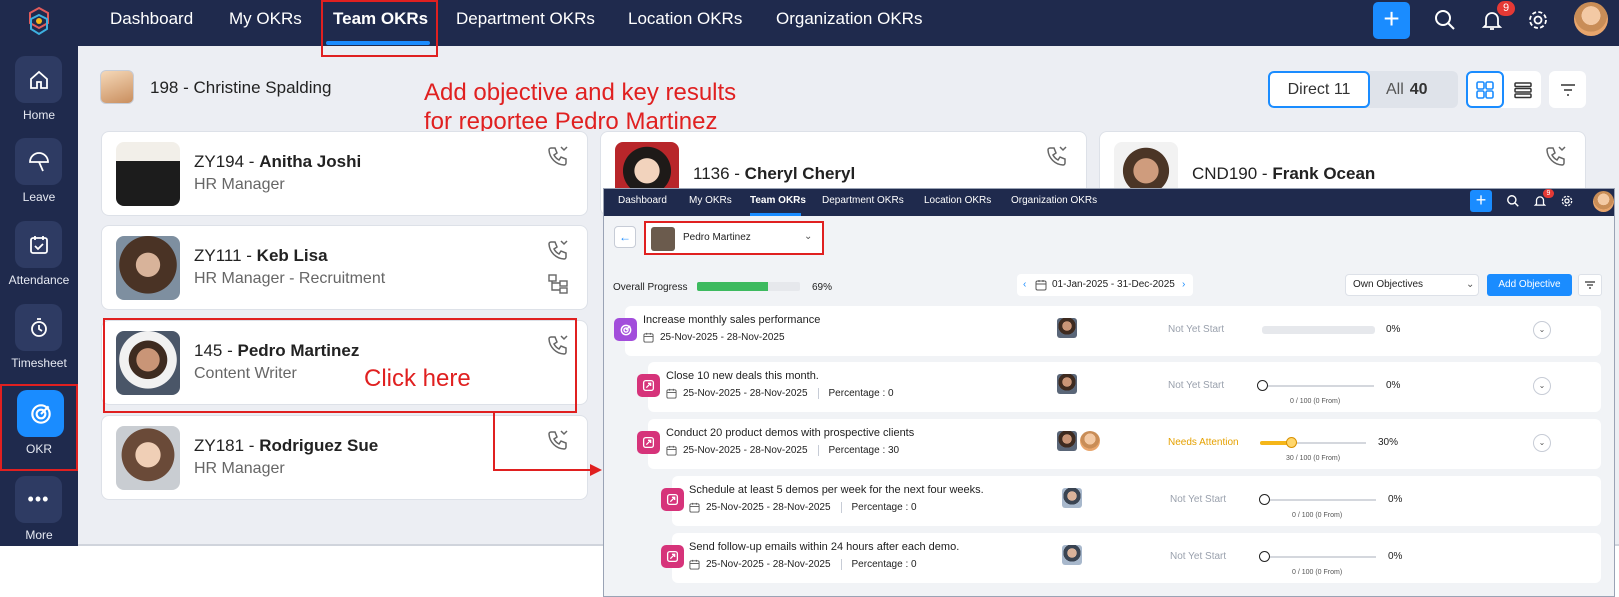  Describe the element at coordinates (39, 514) in the screenshot. I see `sidebar-item-more: ••• More` at that location.